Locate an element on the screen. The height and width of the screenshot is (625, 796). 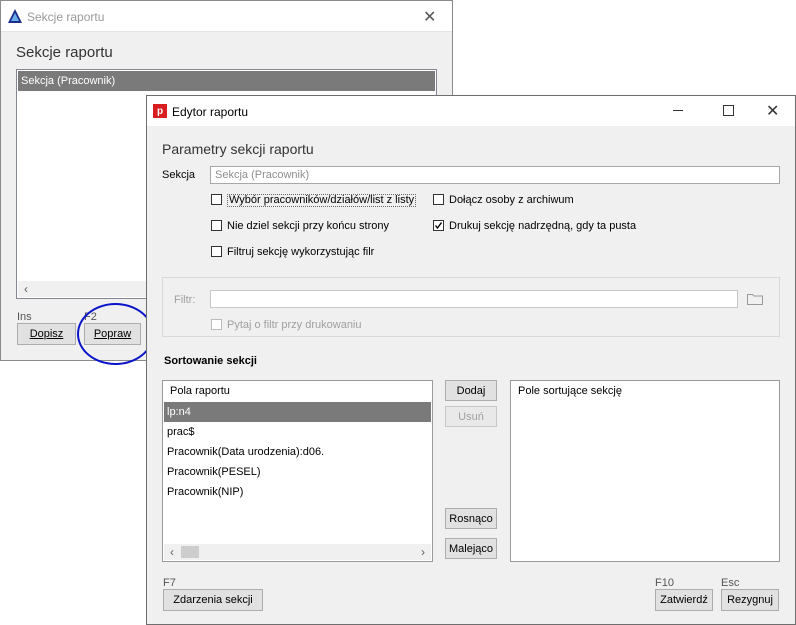
app-logo-icon is located at coordinates (15, 16).